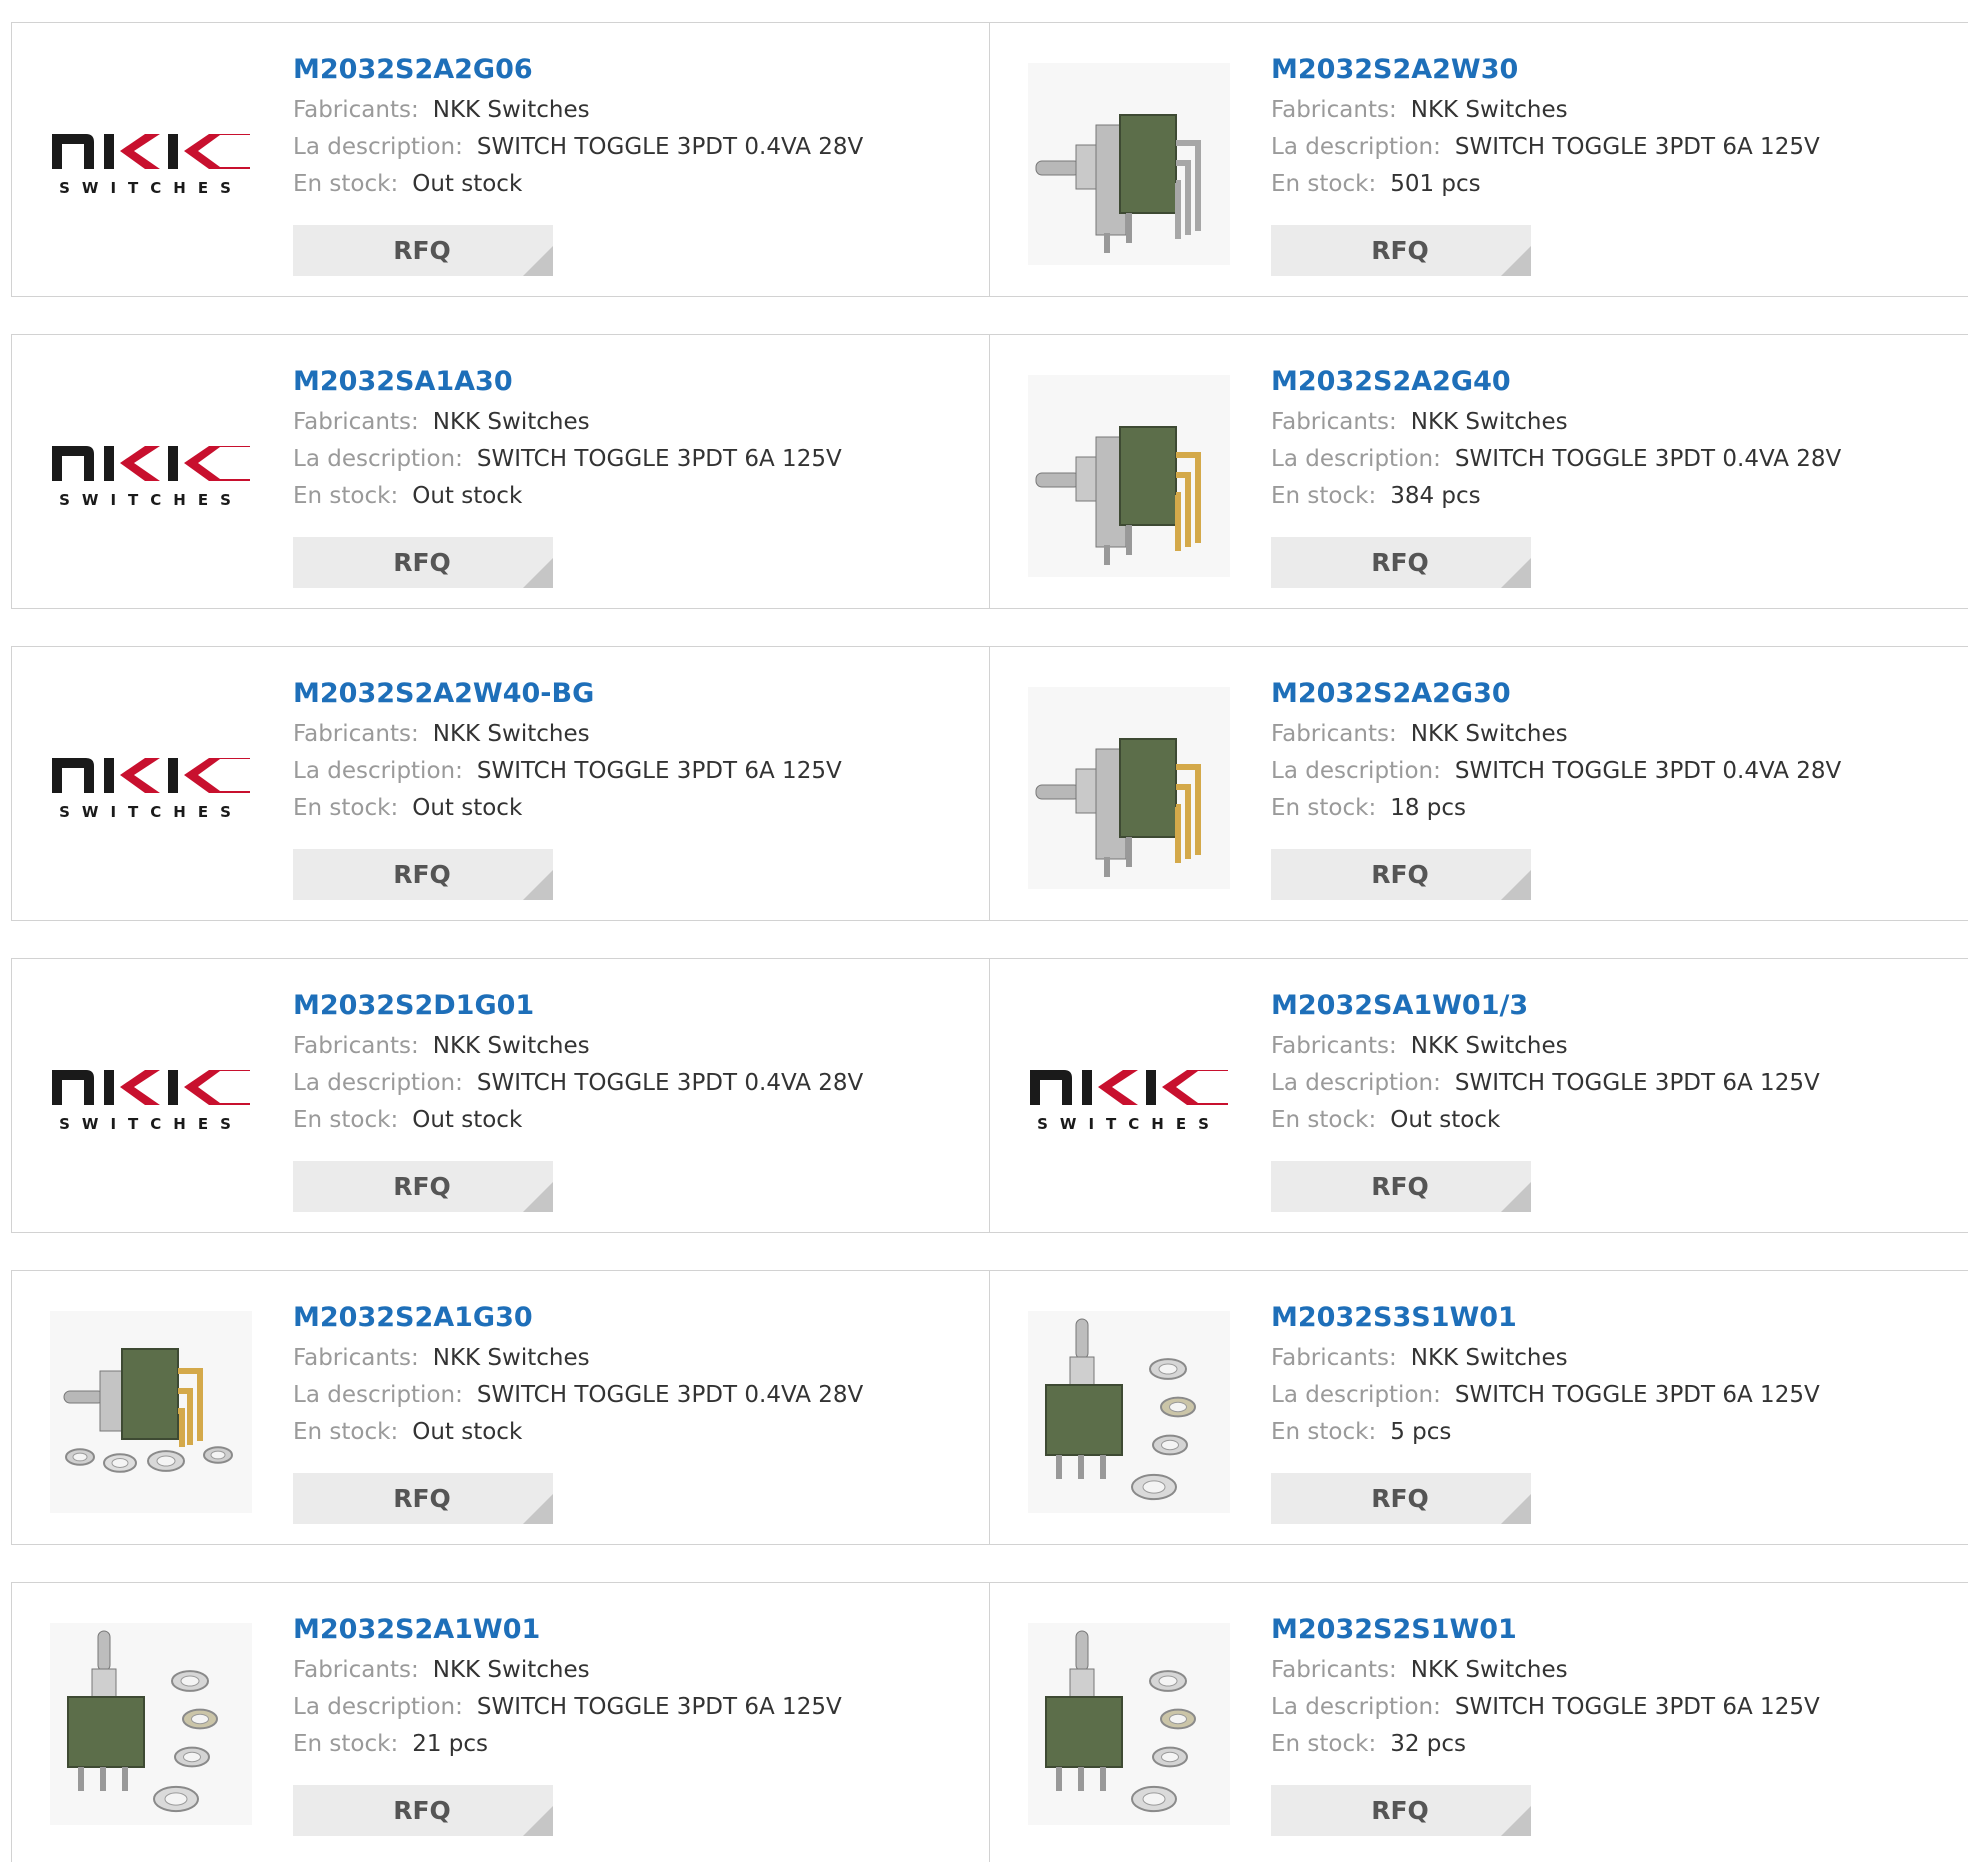 Image resolution: width=1968 pixels, height=1862 pixels. I want to click on part-number-link: M2032S2A2G40, so click(1556, 382).